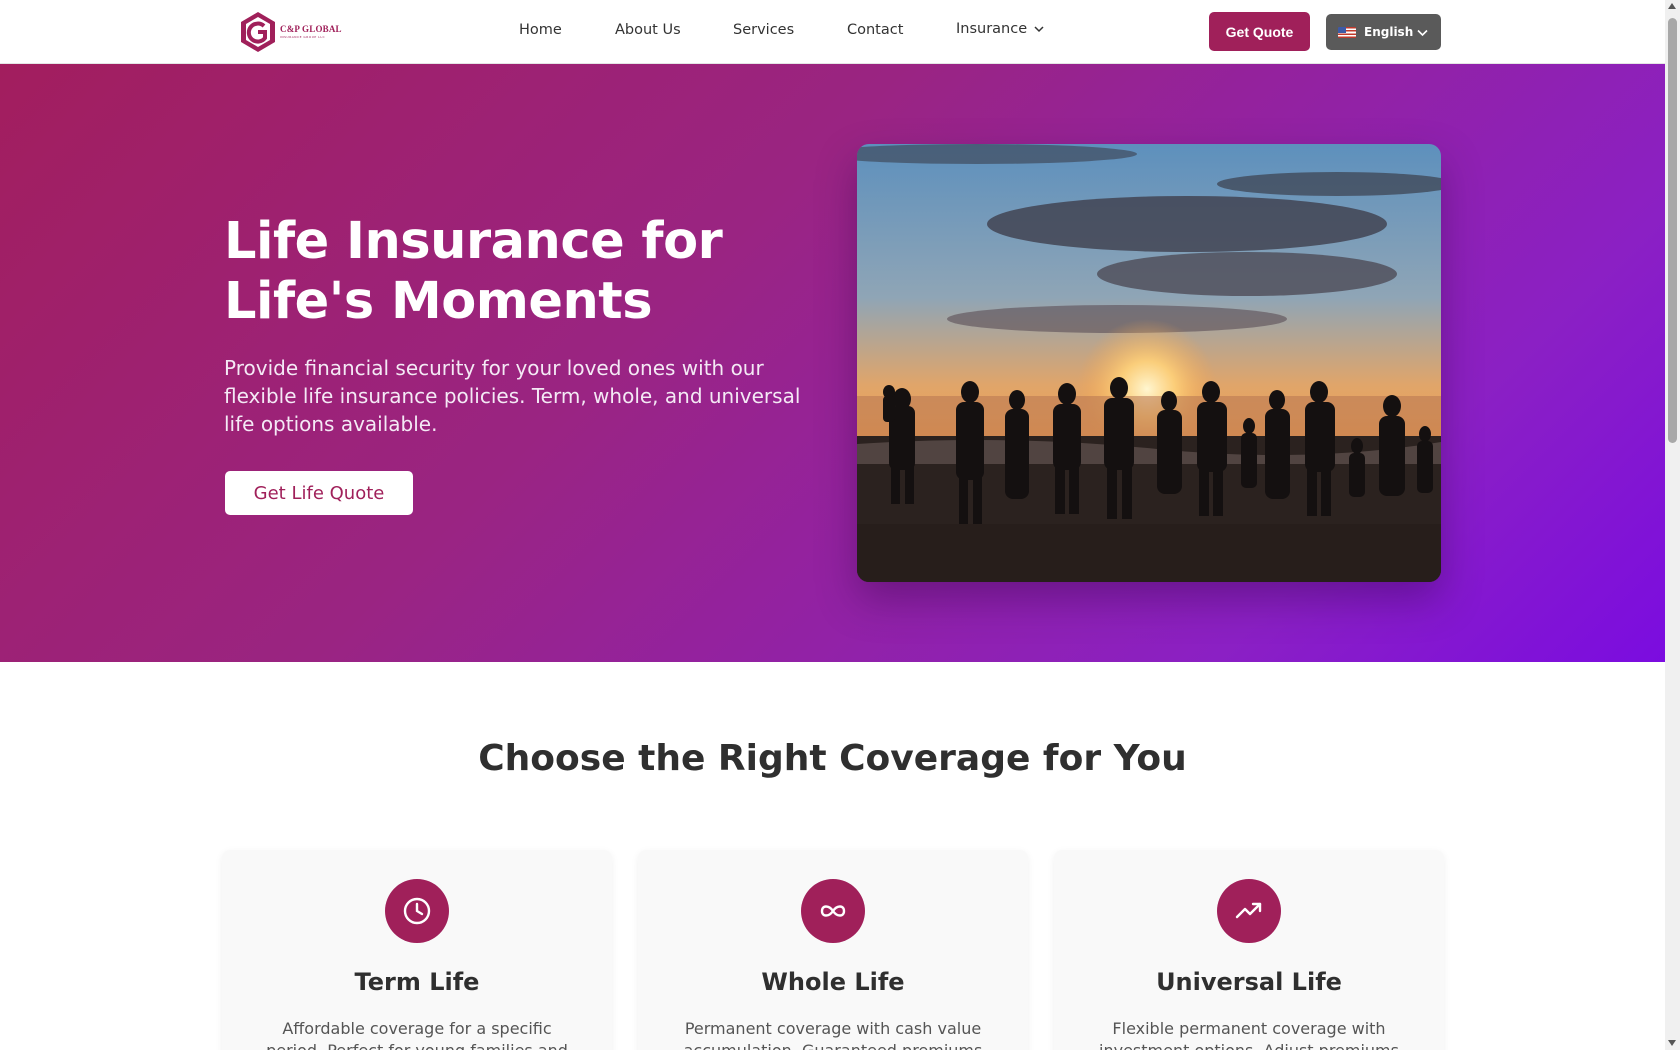  What do you see at coordinates (319, 493) in the screenshot?
I see `get-life-quote-button: Get Life Quote` at bounding box center [319, 493].